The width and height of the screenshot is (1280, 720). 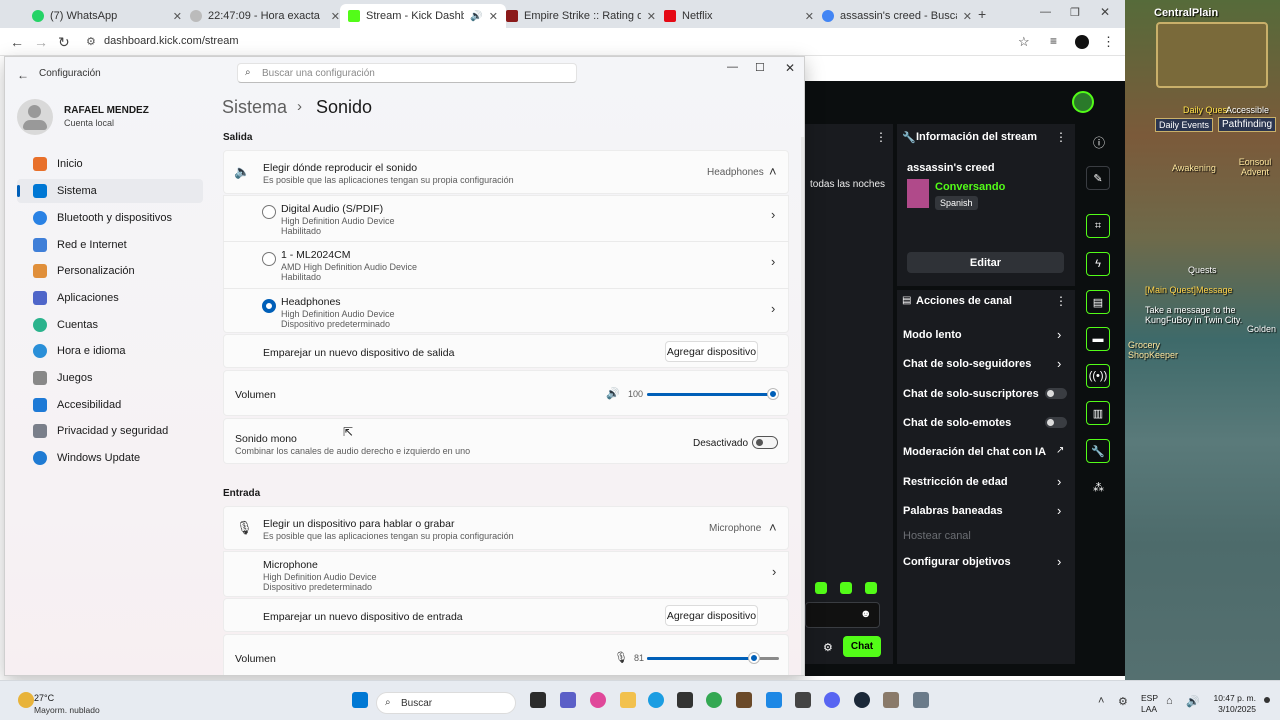 I want to click on browser-tab: assassin's creed - Buscar con G ✕, so click(x=897, y=16).